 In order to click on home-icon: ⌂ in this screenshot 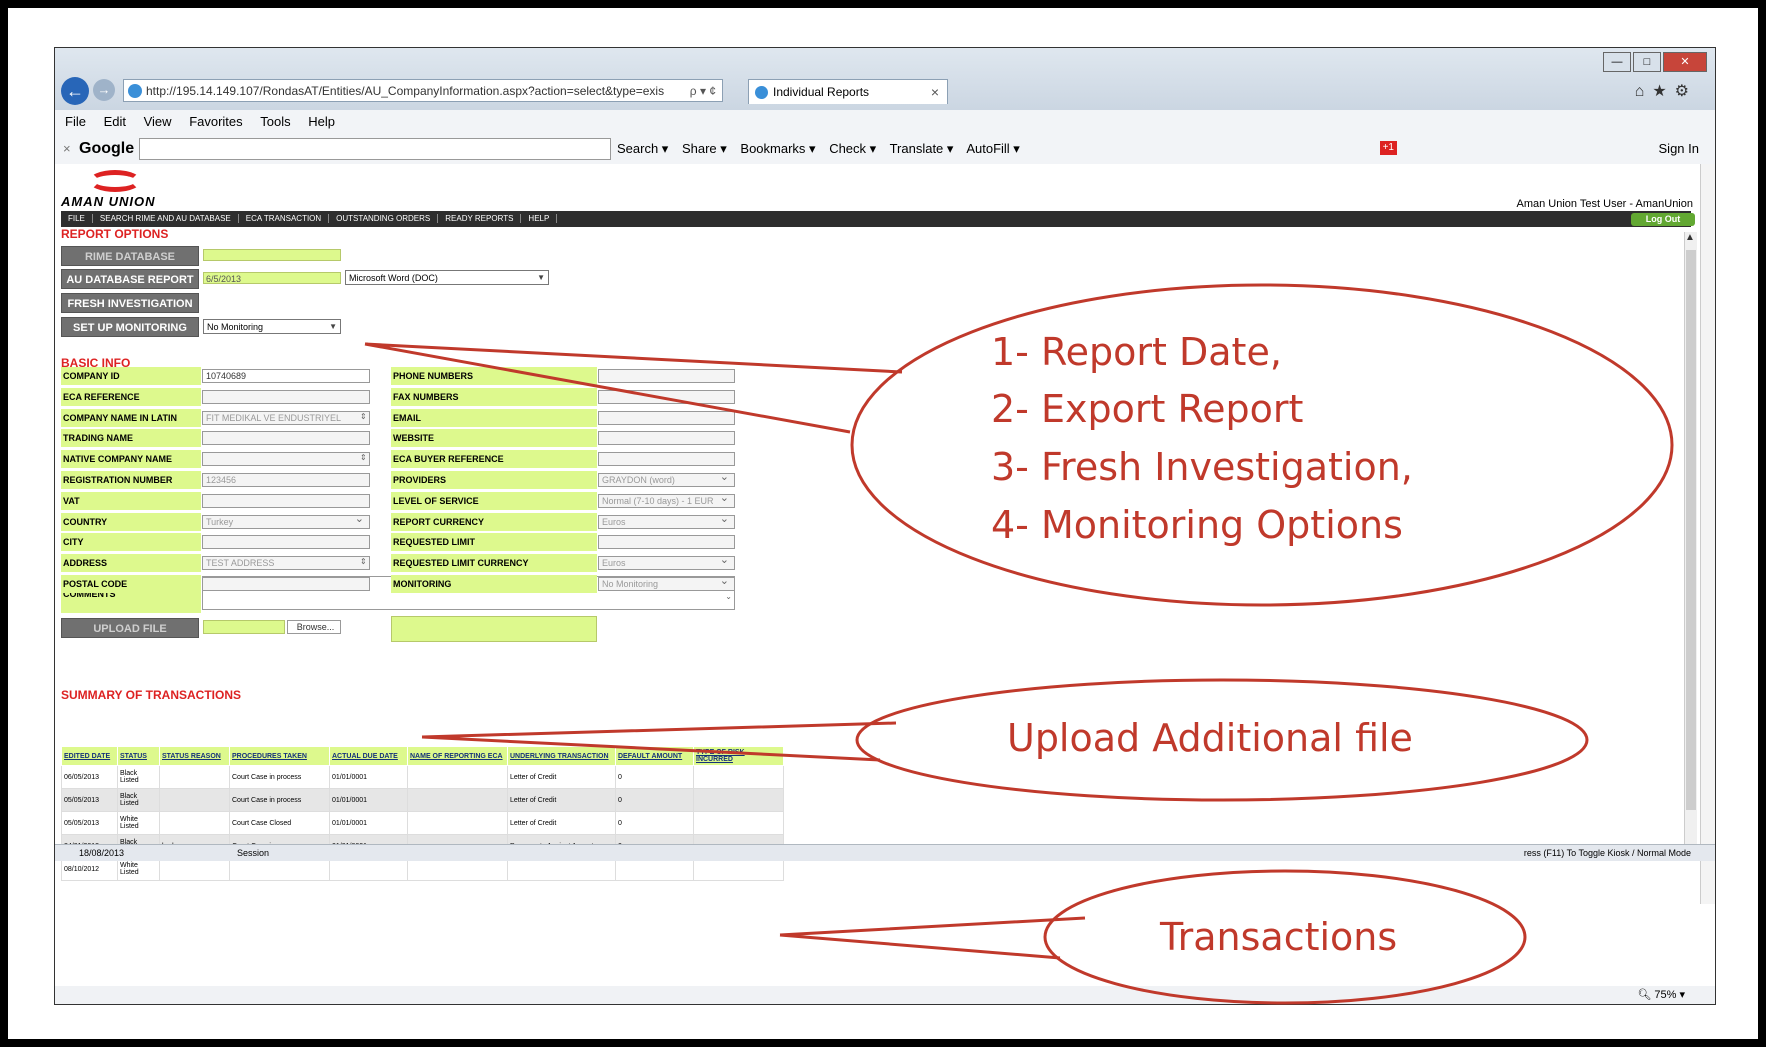, I will do `click(1644, 91)`.